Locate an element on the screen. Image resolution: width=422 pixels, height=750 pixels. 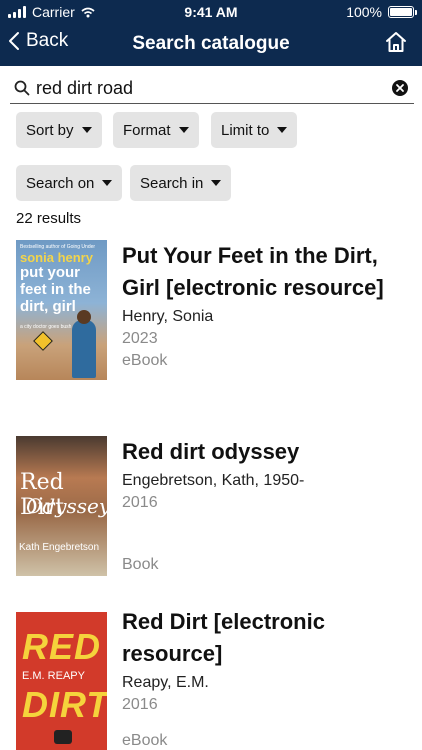
chip-label: Sort by is located at coordinates (50, 130).